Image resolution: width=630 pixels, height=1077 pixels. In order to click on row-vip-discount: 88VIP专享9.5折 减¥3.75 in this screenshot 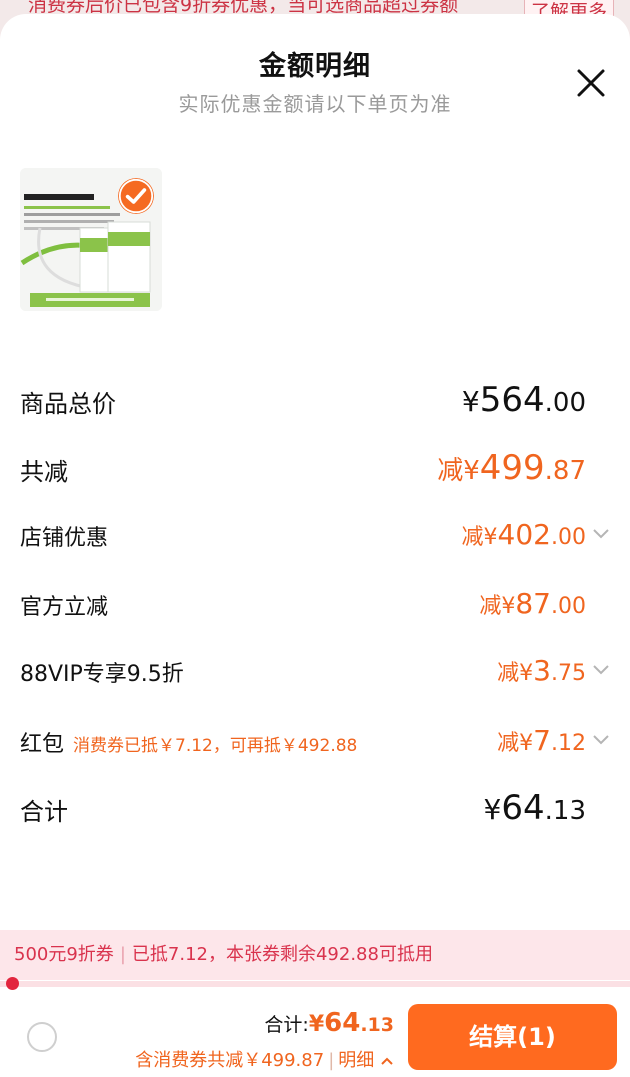, I will do `click(314, 675)`.